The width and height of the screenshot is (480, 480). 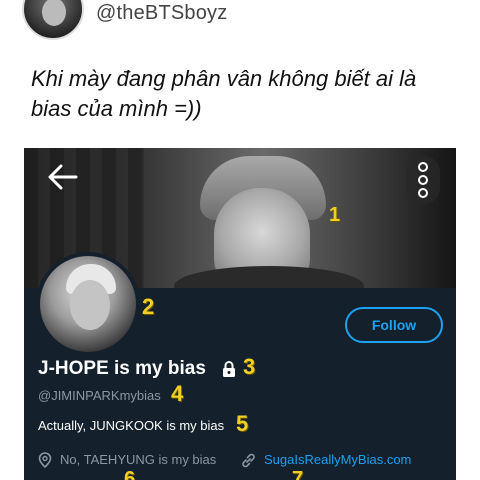 I want to click on avatar, so click(x=88, y=304).